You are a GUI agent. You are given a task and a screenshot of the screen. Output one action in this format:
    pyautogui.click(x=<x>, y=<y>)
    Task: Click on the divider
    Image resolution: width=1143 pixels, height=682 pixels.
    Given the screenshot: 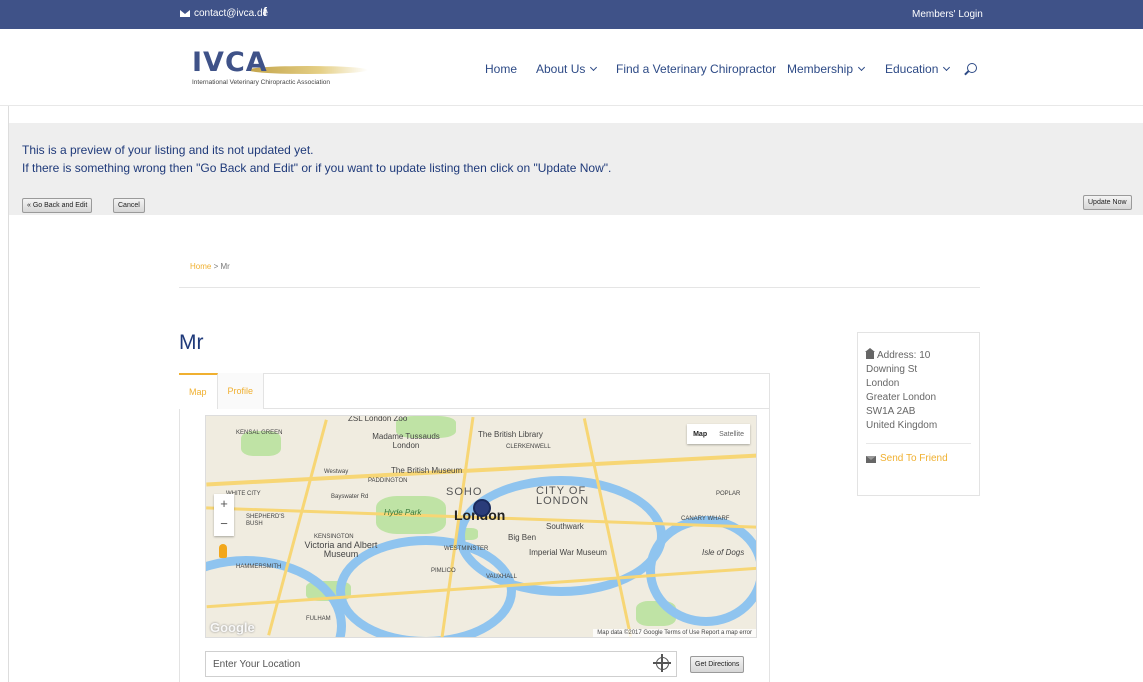 What is the action you would take?
    pyautogui.click(x=579, y=287)
    